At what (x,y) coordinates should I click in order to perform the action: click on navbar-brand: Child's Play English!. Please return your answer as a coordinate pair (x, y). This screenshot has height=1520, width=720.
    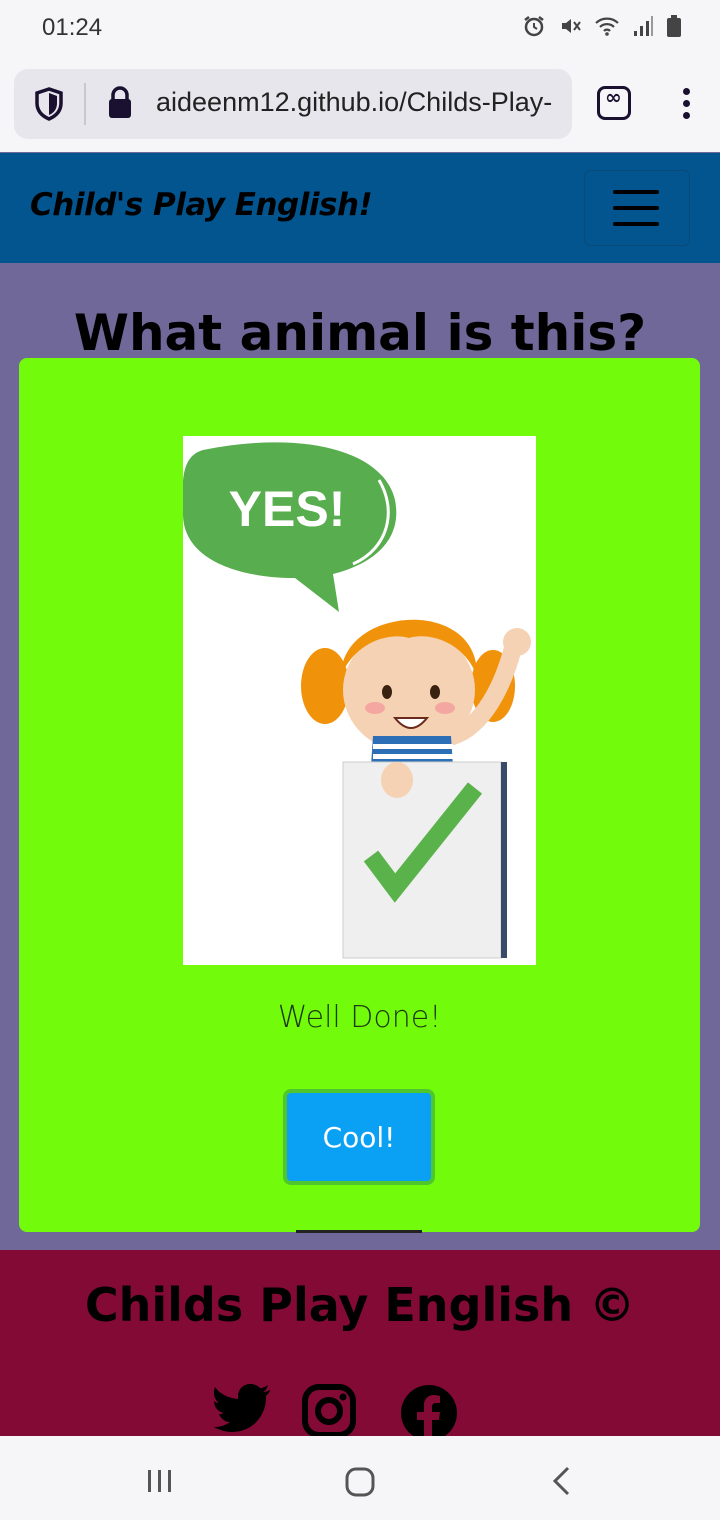
    Looking at the image, I should click on (201, 205).